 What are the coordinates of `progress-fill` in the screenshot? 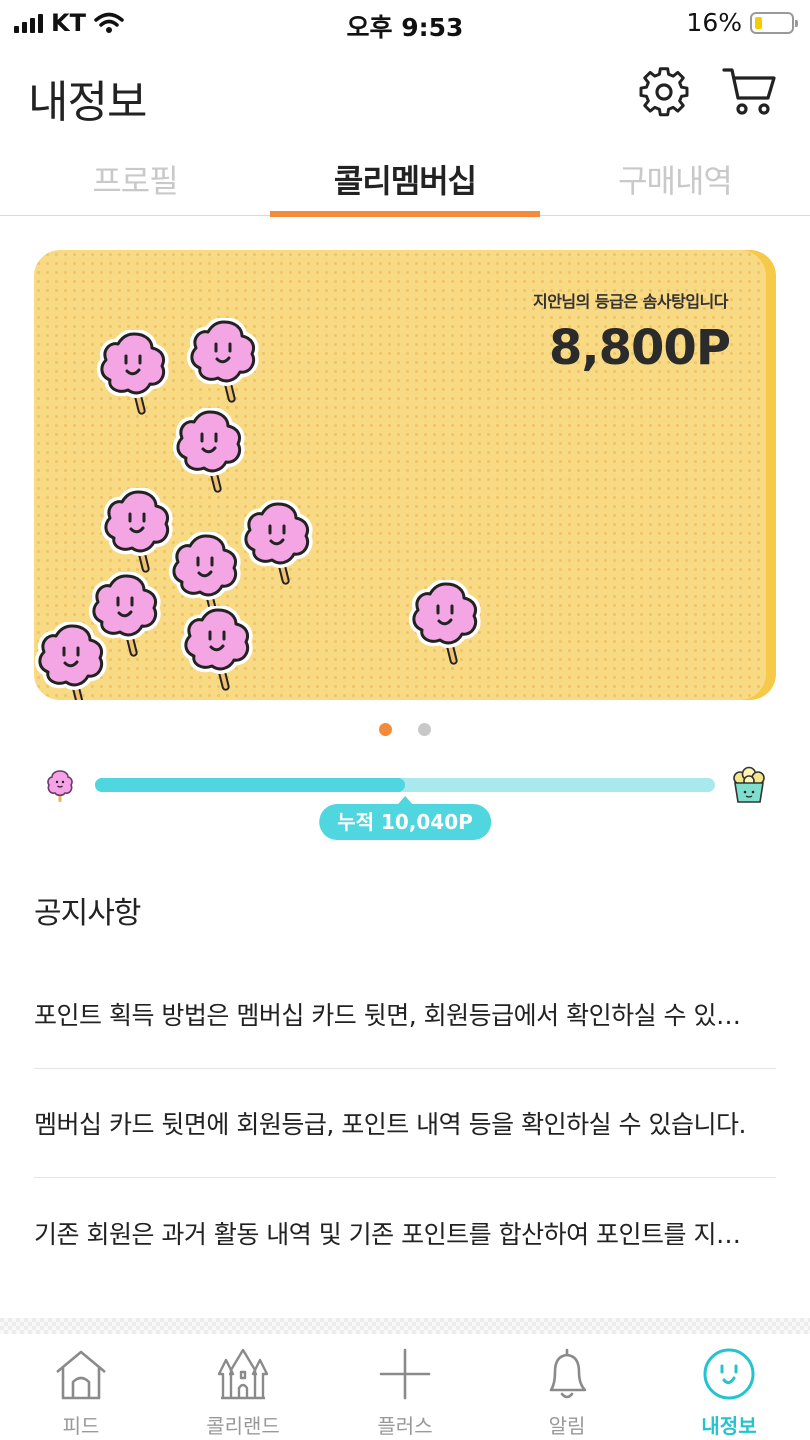 It's located at (250, 785).